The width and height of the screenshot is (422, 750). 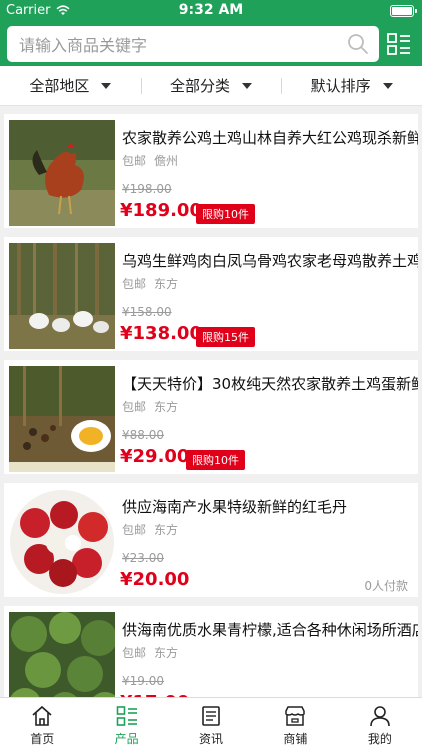 What do you see at coordinates (83, 45) in the screenshot?
I see `search-placeholder: 请输入商品关键字` at bounding box center [83, 45].